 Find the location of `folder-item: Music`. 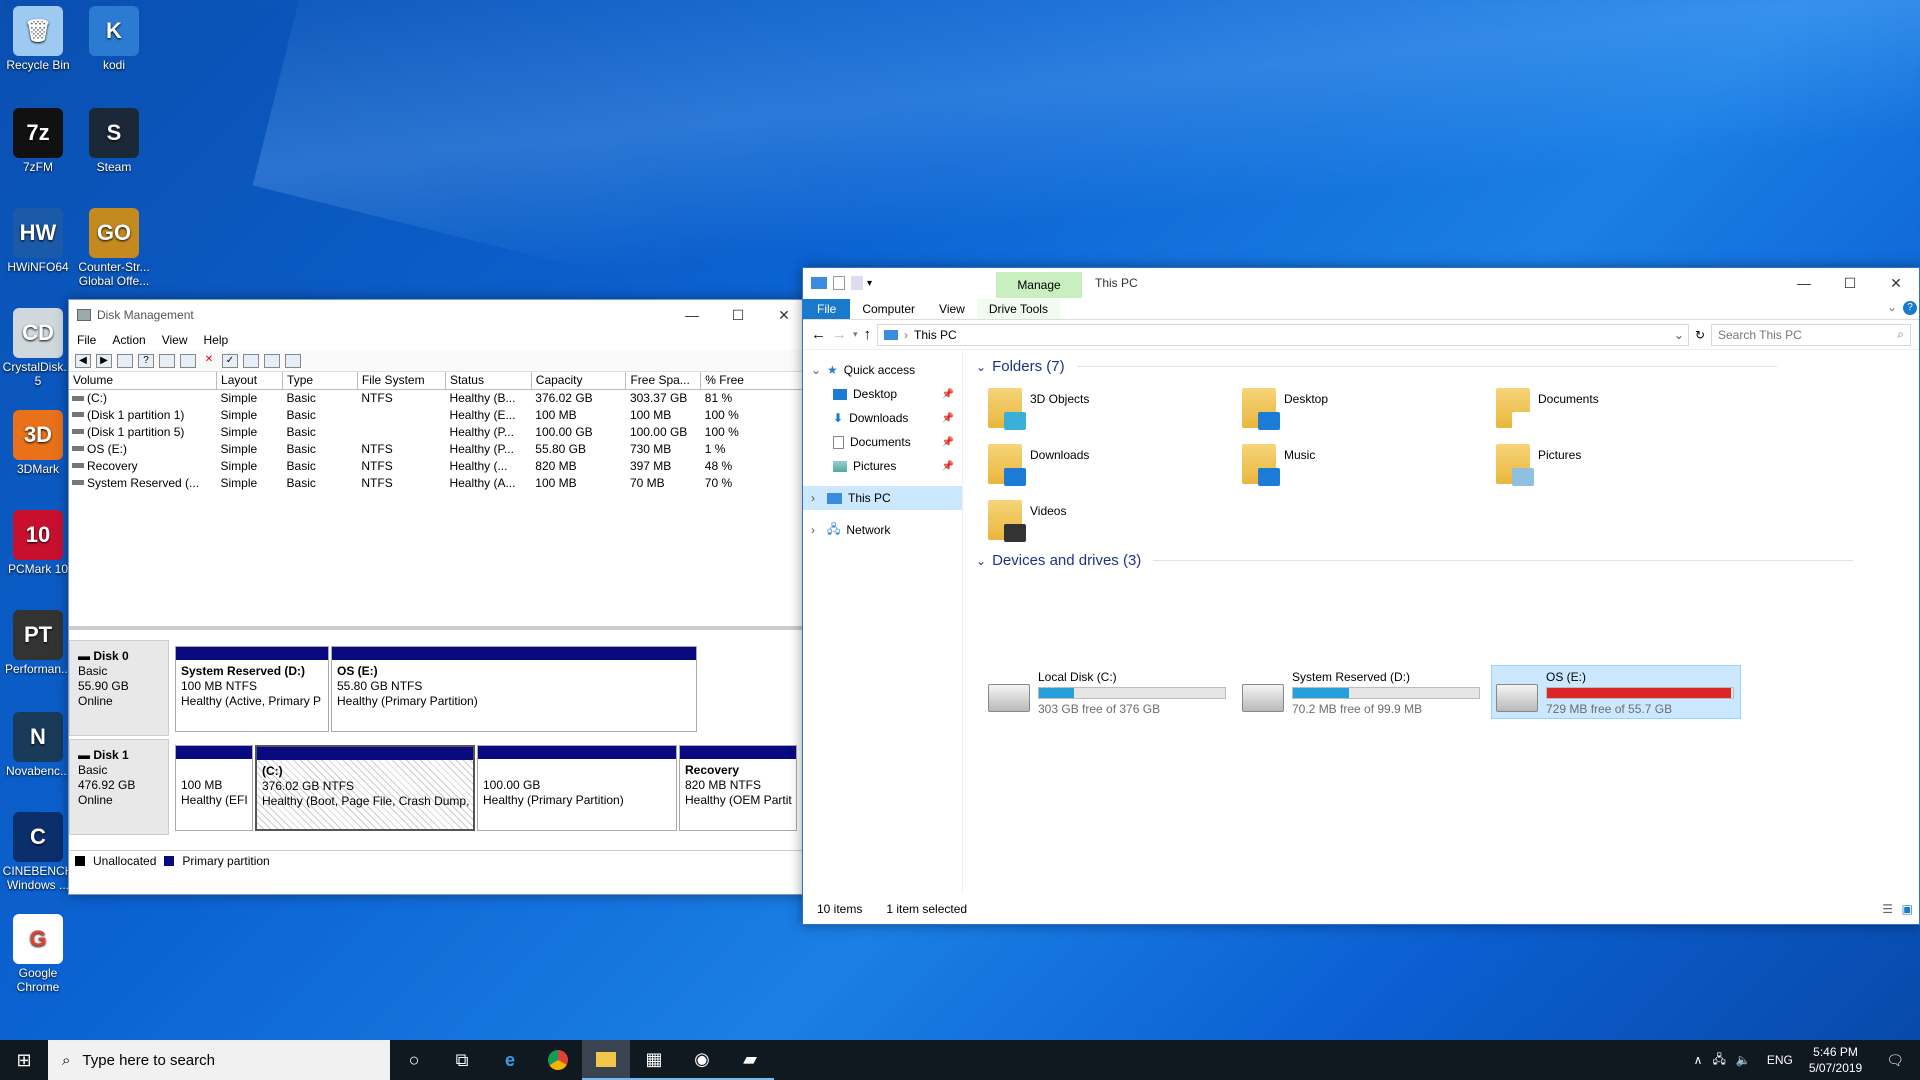

folder-item: Music is located at coordinates (1367, 470).